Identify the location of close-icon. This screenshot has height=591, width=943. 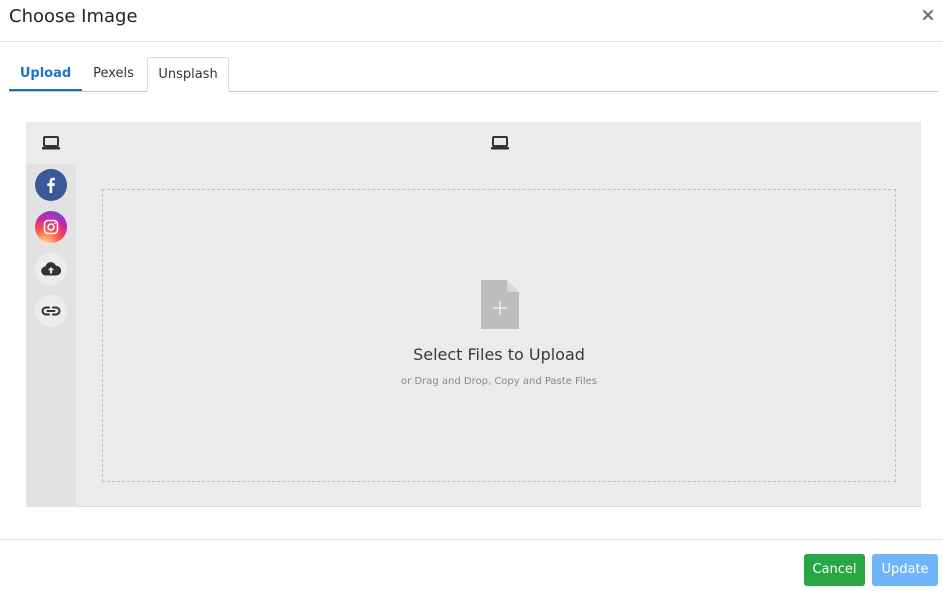
(928, 15).